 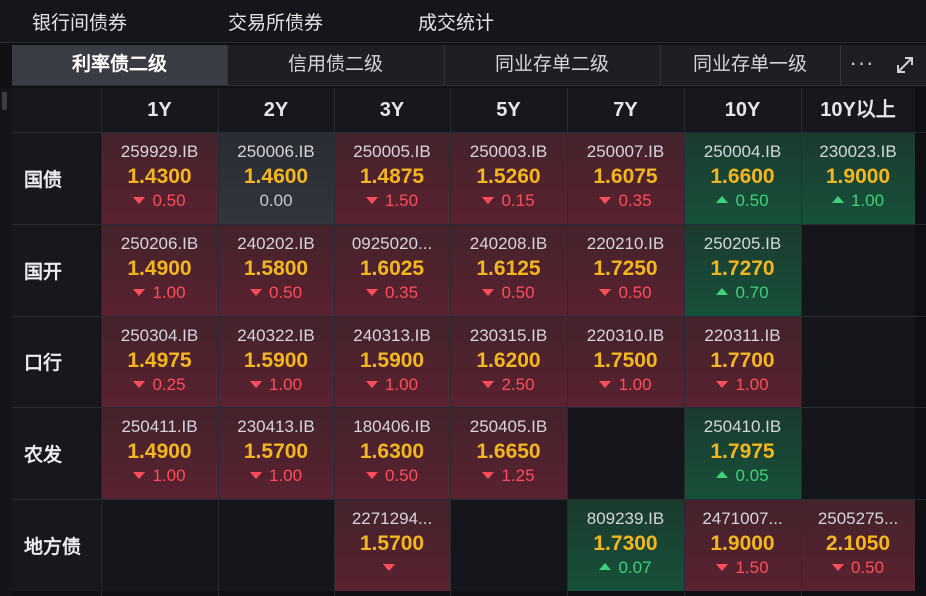 I want to click on row-label: 农发, so click(x=56, y=453).